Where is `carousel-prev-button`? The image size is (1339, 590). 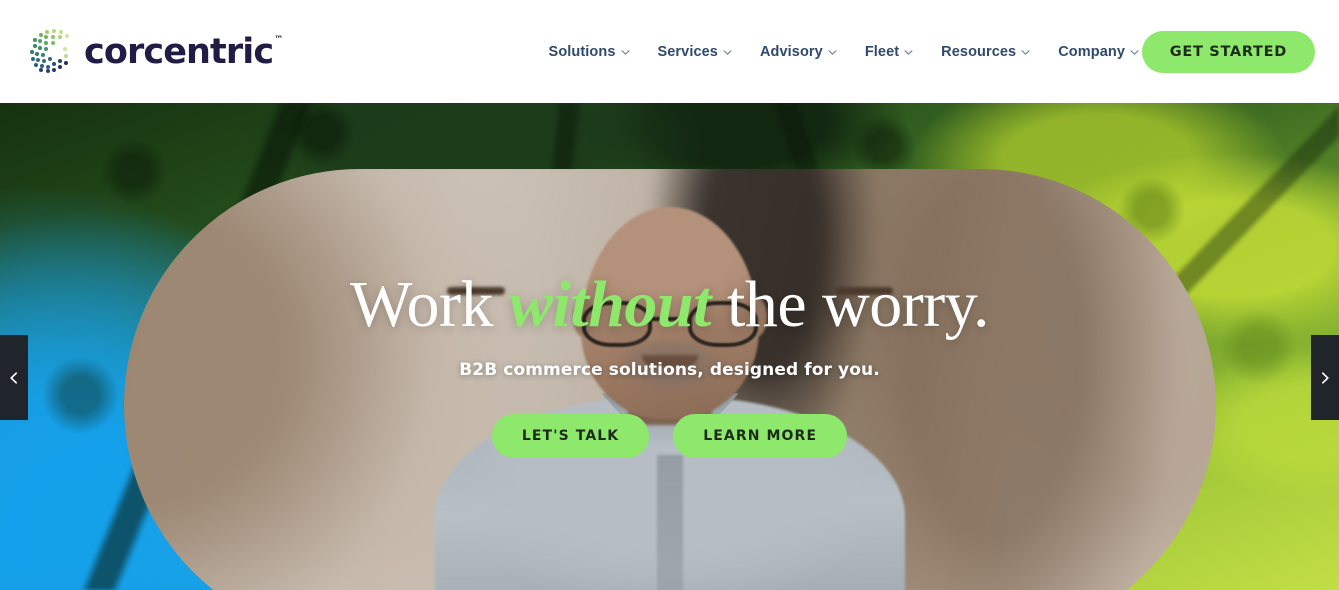 carousel-prev-button is located at coordinates (14, 377).